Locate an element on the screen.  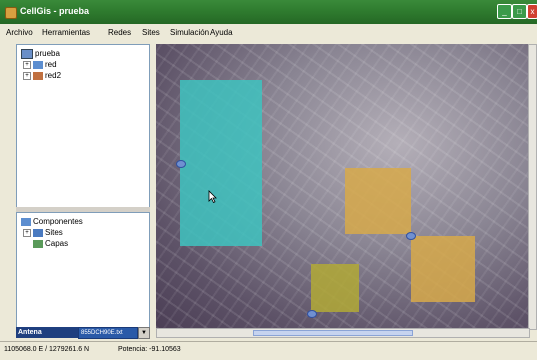
antenna-file-select: 855DCH90E.txt is located at coordinates (108, 333).